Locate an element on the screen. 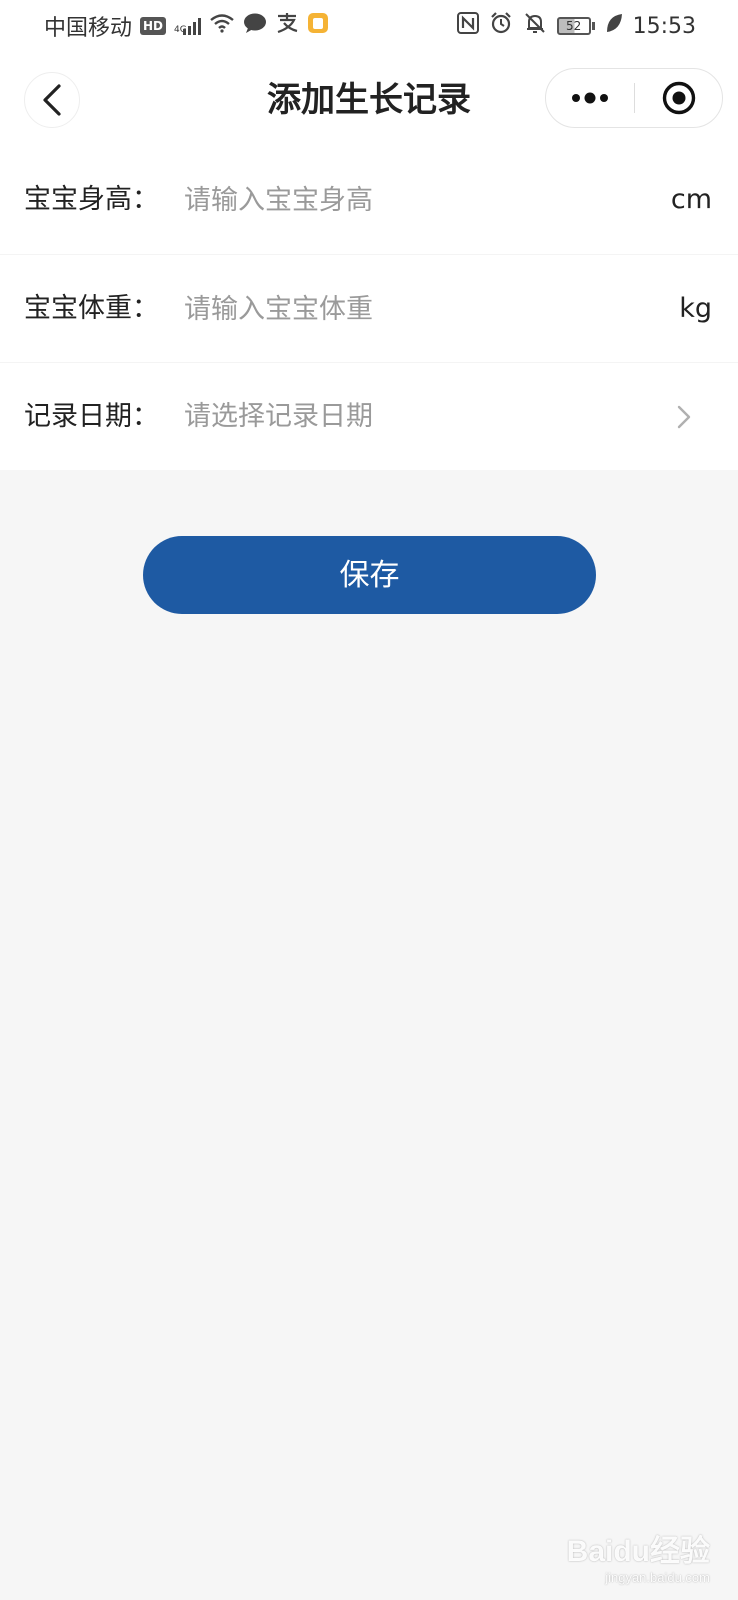 This screenshot has width=738, height=1600. target-circle-icon is located at coordinates (679, 98).